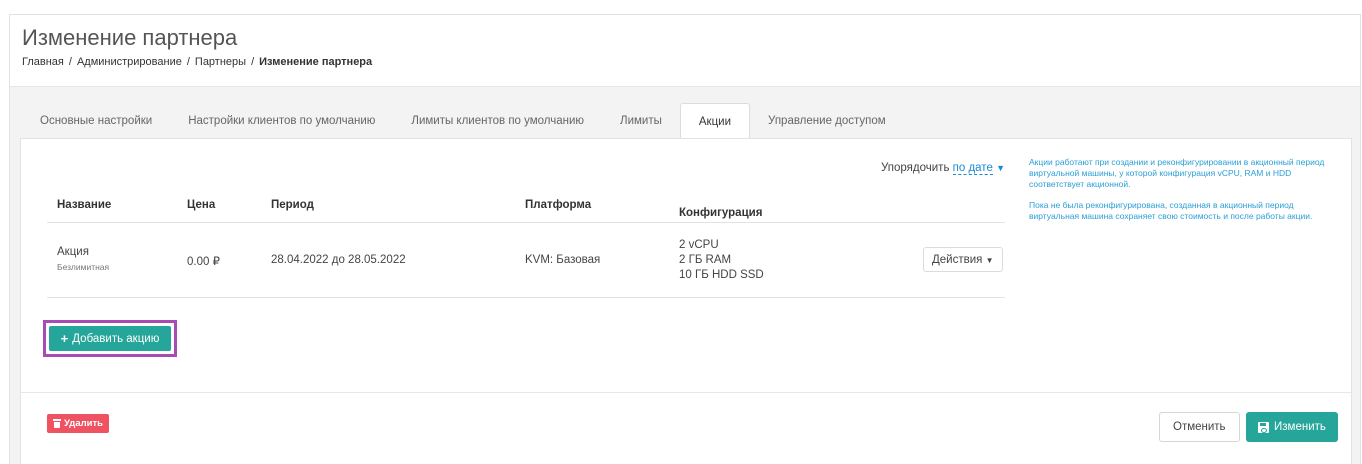  What do you see at coordinates (1300, 427) in the screenshot?
I see `save-label: Изменить` at bounding box center [1300, 427].